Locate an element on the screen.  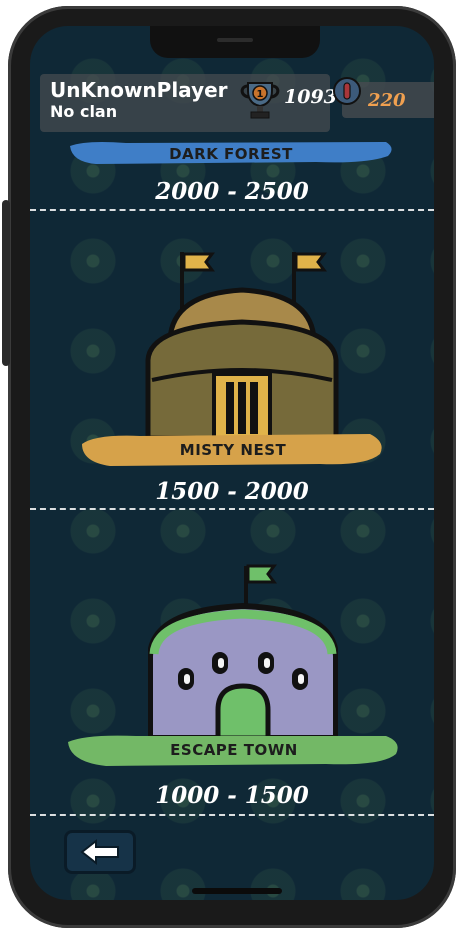
arena-banner-misty-nest: MISTY NEST is located at coordinates (233, 450).